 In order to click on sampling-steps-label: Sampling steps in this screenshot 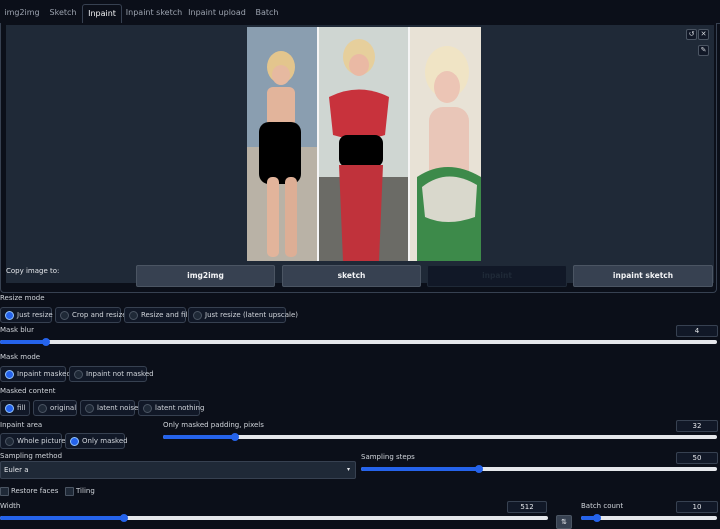, I will do `click(388, 457)`.